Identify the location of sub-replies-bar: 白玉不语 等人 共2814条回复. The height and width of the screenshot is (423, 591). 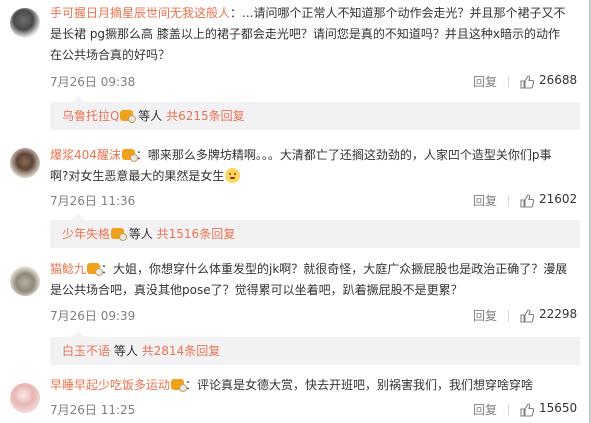
(315, 348).